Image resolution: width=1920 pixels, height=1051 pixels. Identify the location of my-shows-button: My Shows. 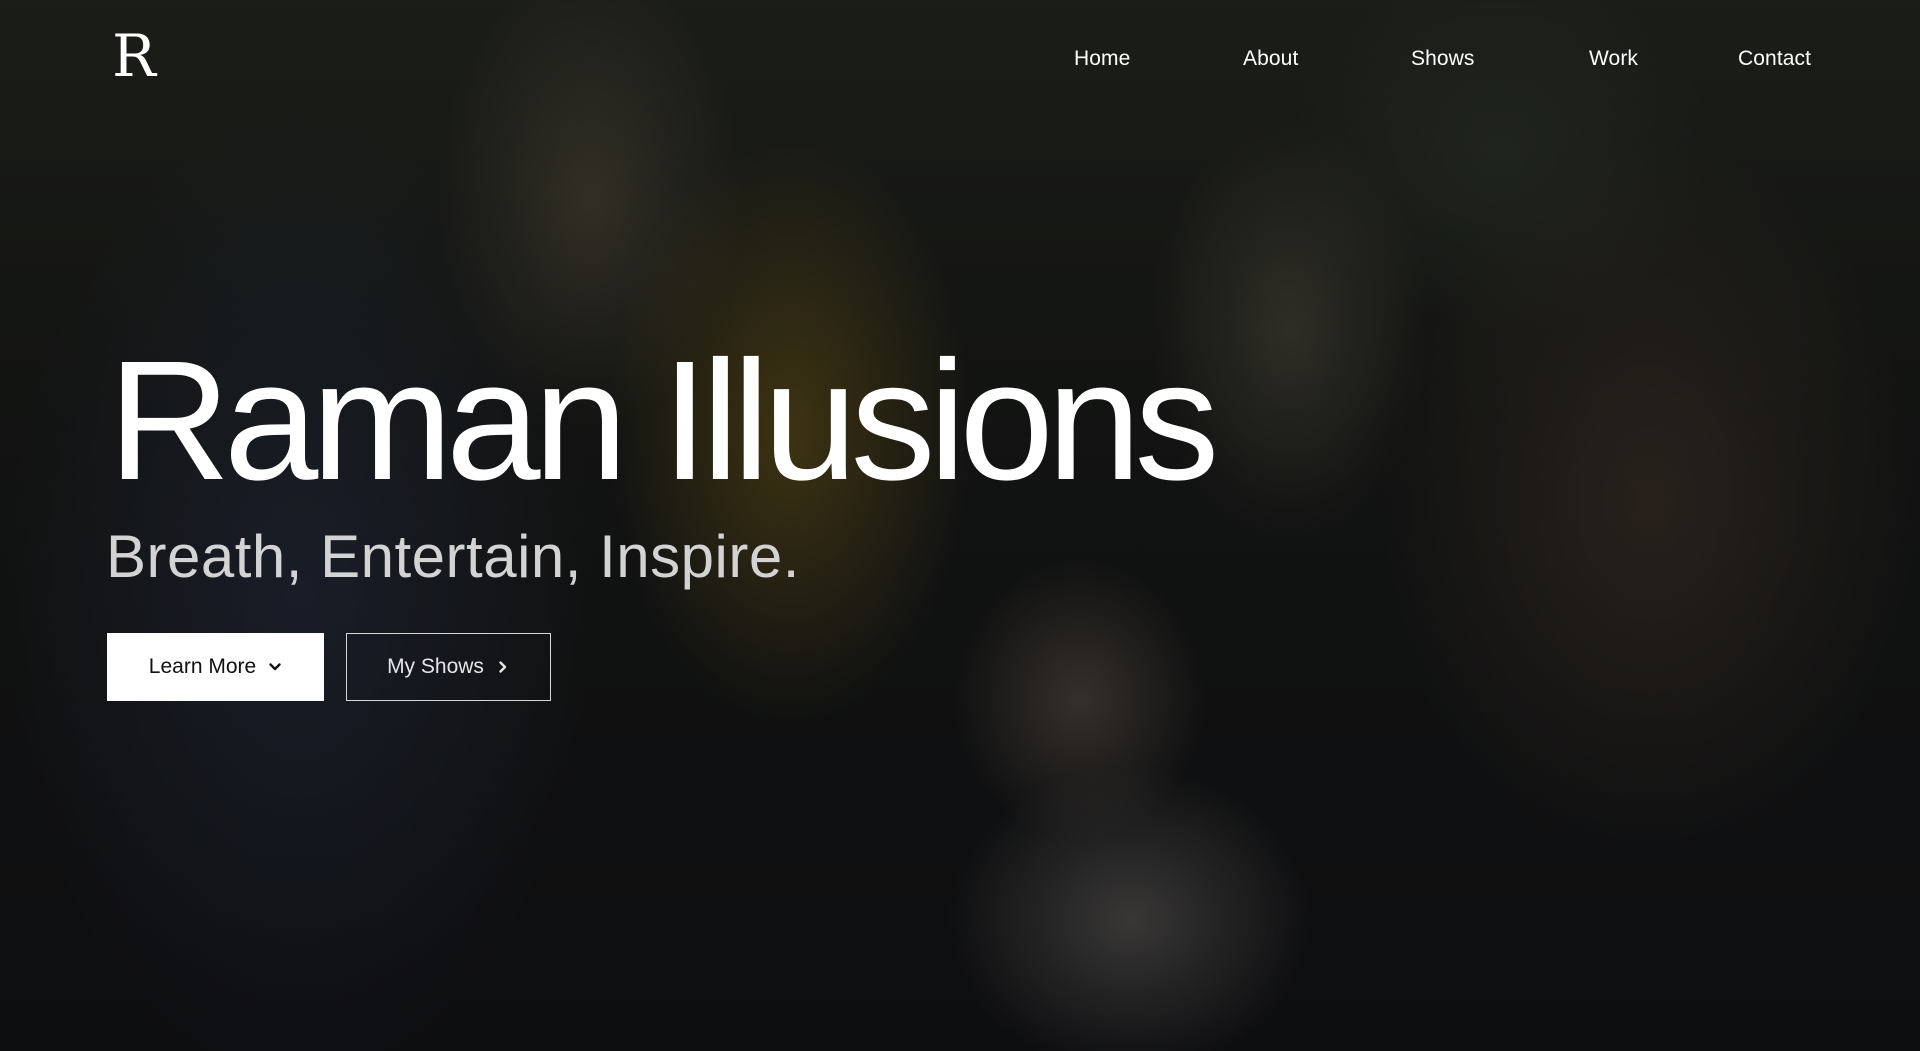
(448, 667).